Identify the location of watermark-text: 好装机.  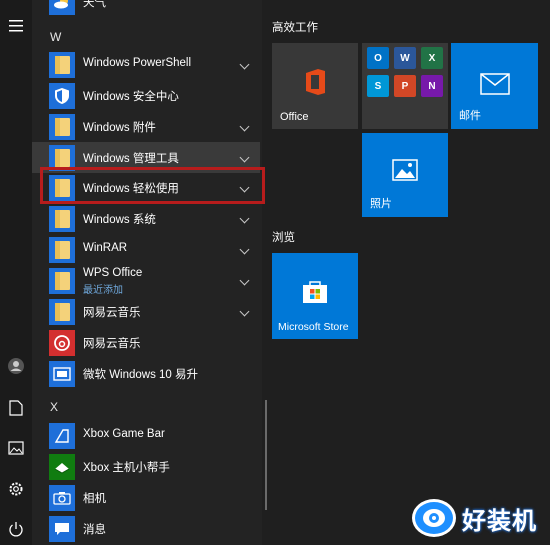
(499, 520).